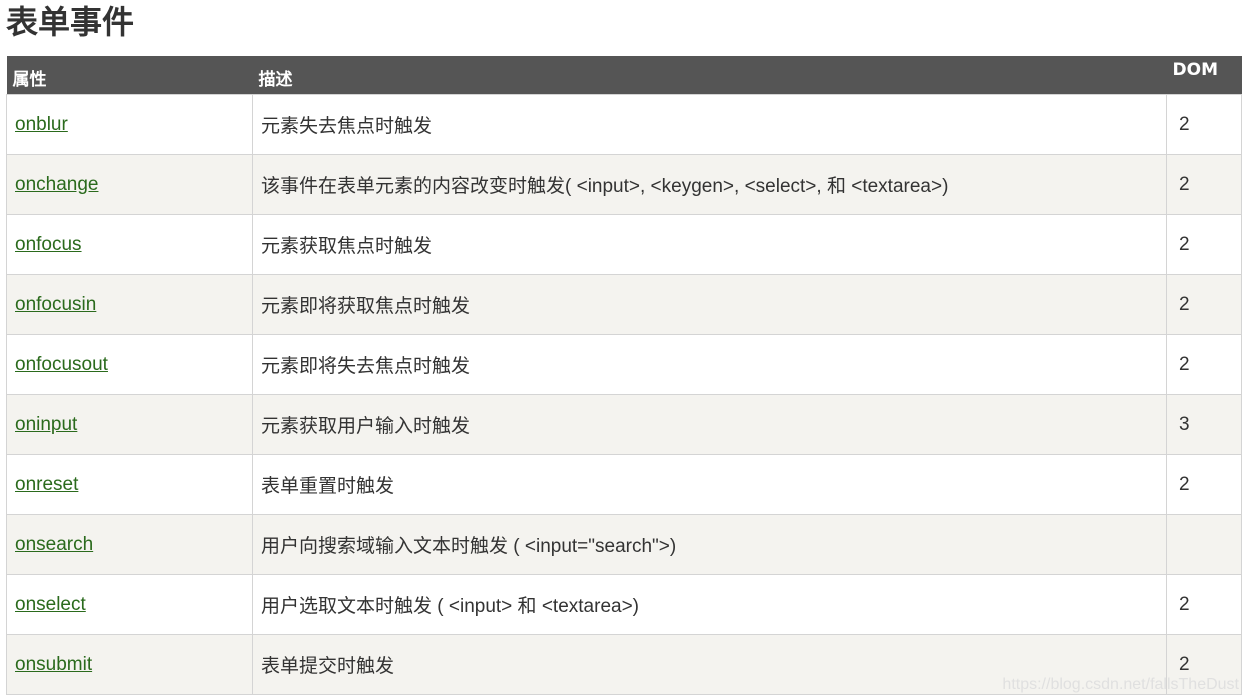 The image size is (1253, 698). What do you see at coordinates (1204, 544) in the screenshot?
I see `dom-level-cell` at bounding box center [1204, 544].